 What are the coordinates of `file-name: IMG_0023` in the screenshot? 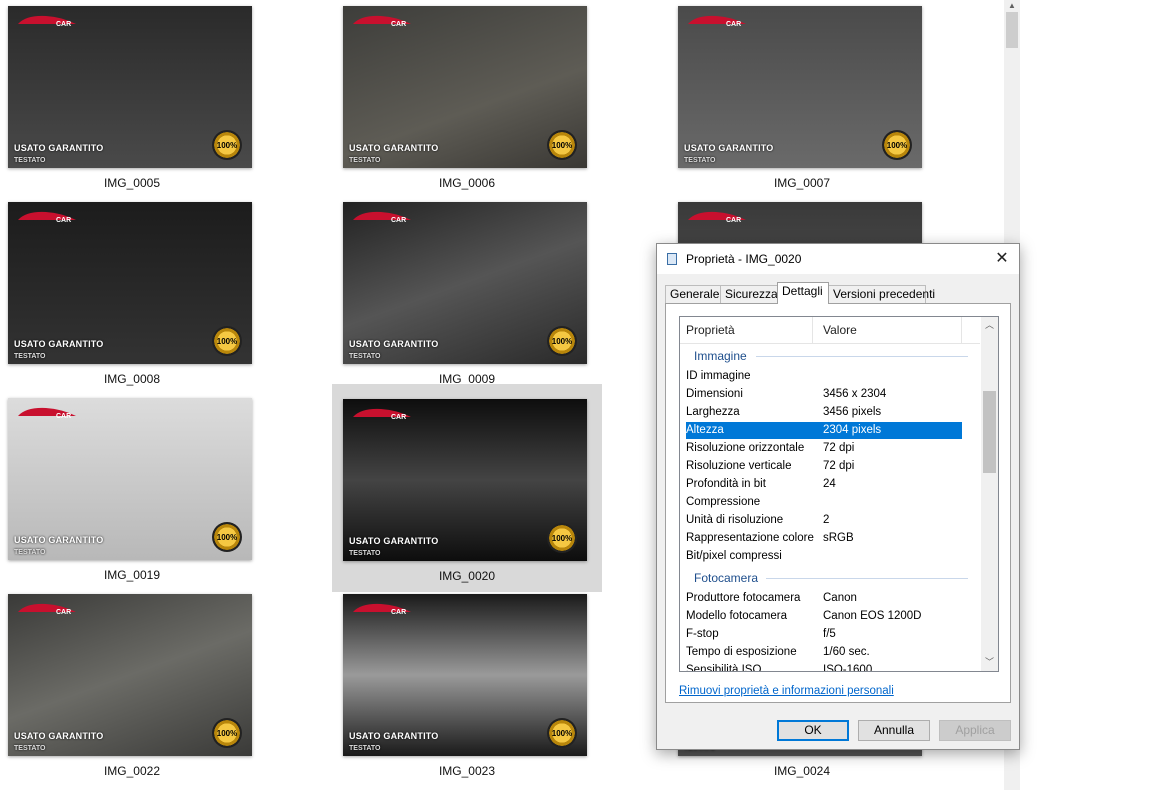 It's located at (467, 771).